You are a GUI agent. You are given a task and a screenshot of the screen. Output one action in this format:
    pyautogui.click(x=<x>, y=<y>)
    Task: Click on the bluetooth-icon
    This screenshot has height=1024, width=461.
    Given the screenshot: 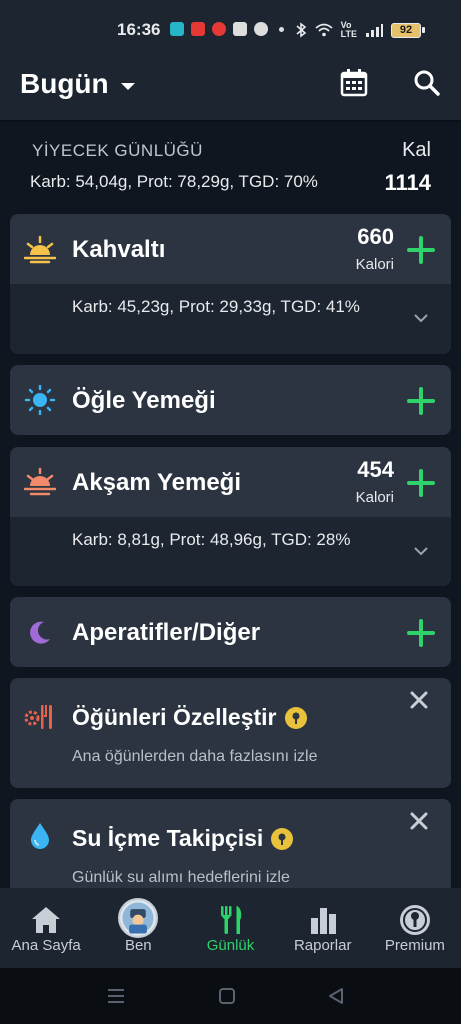 What is the action you would take?
    pyautogui.click(x=301, y=30)
    